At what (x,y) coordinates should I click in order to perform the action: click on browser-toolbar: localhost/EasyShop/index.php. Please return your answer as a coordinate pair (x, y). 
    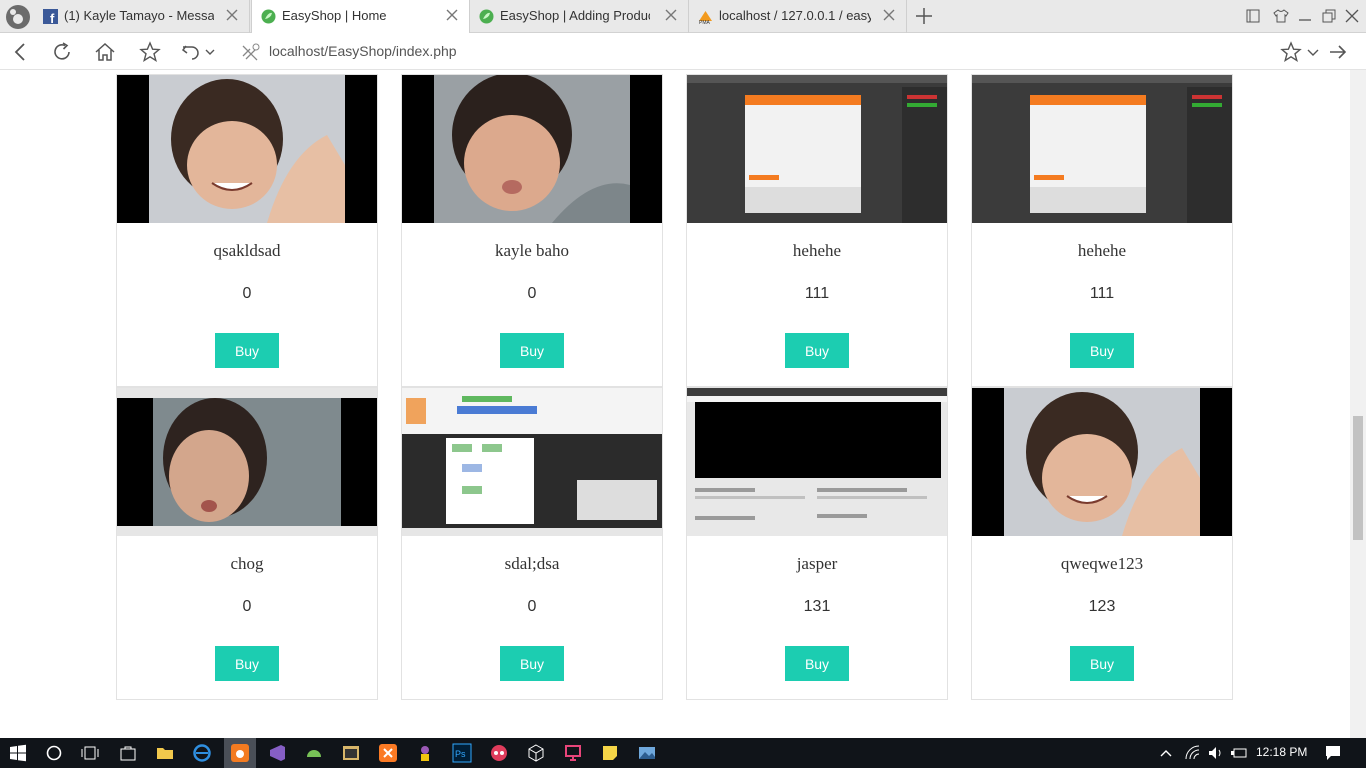
    Looking at the image, I should click on (683, 51).